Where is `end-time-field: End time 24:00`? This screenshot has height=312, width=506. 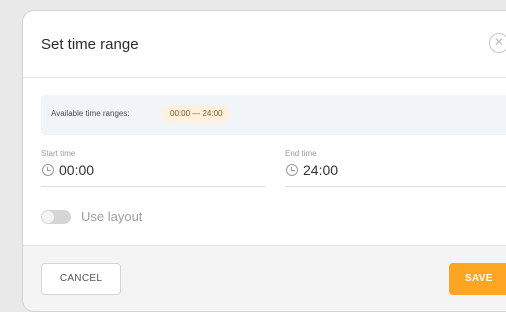
end-time-field: End time 24:00 is located at coordinates (395, 168).